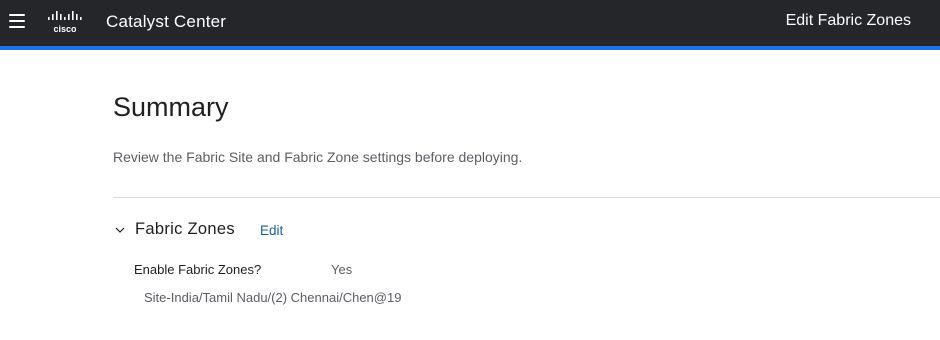 The image size is (940, 340). Describe the element at coordinates (120, 230) in the screenshot. I see `chevron-down-icon` at that location.